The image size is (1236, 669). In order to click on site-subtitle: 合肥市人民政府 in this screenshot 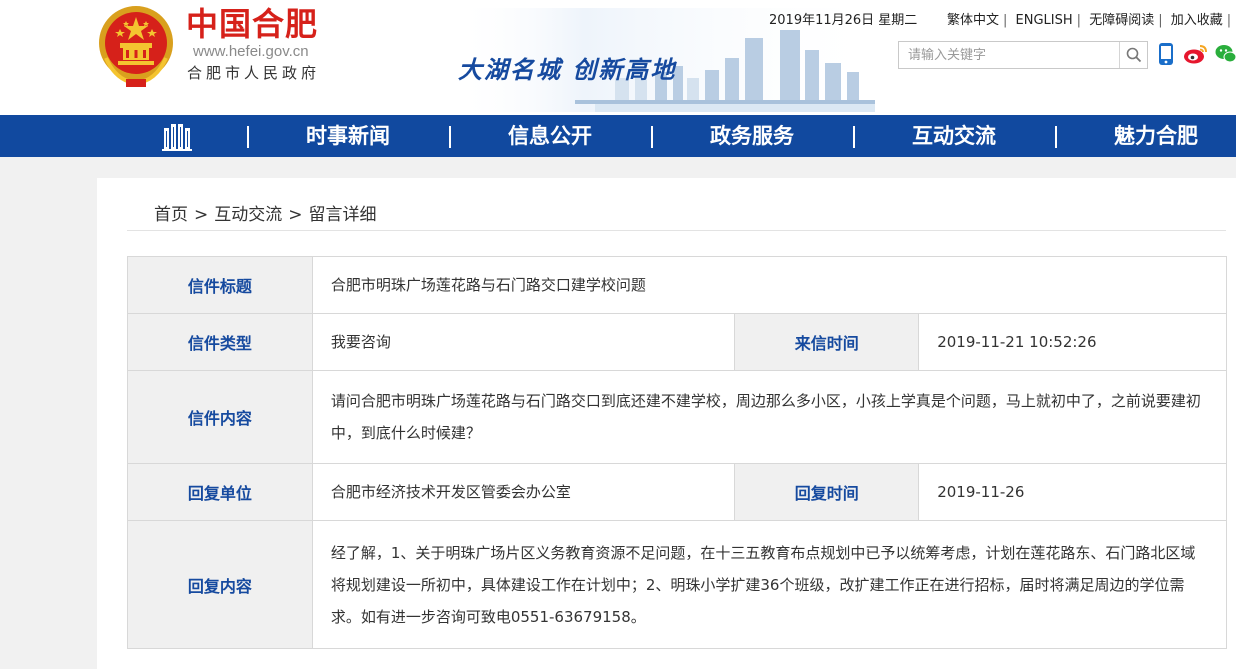, I will do `click(254, 73)`.